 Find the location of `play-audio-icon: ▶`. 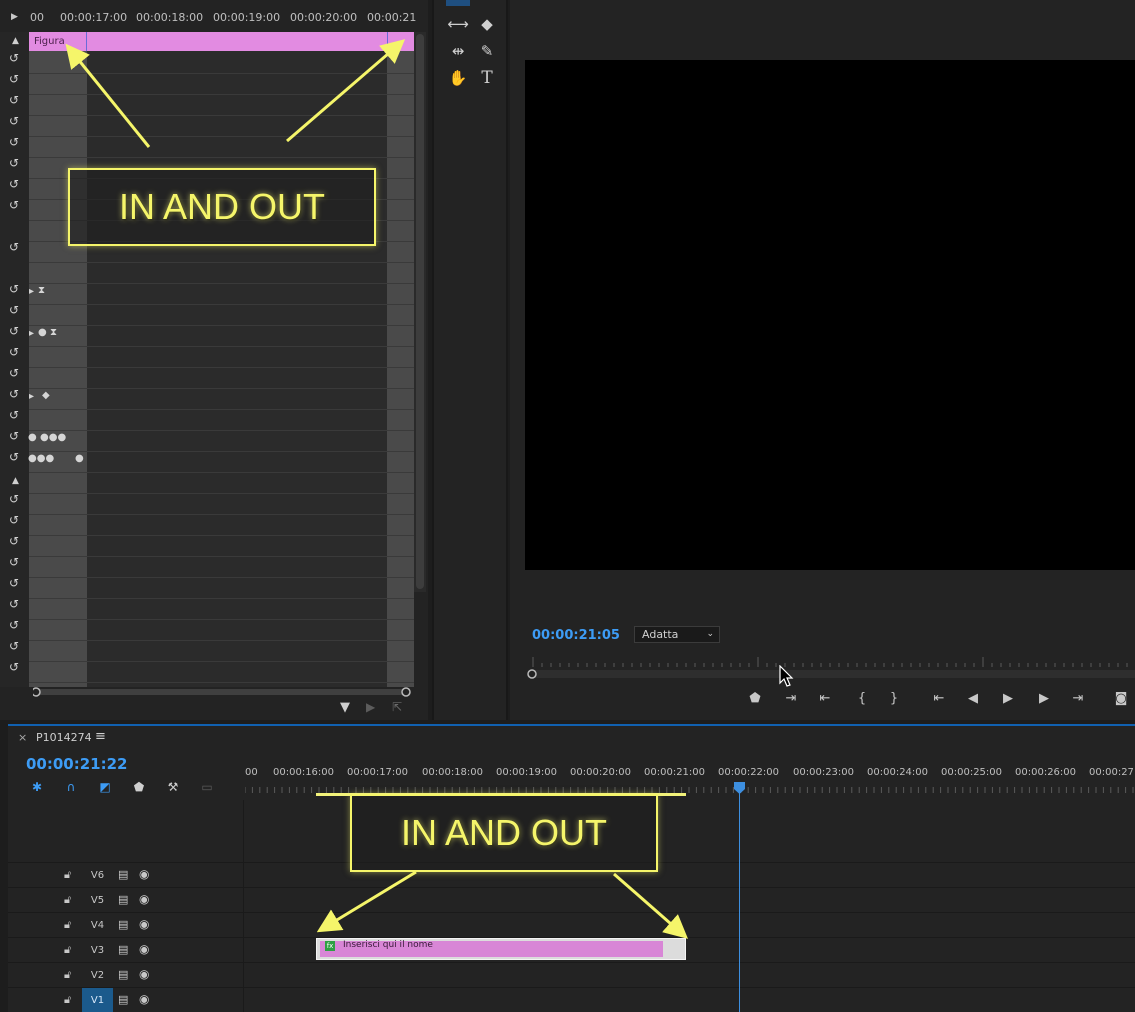

play-audio-icon: ▶ is located at coordinates (370, 707).